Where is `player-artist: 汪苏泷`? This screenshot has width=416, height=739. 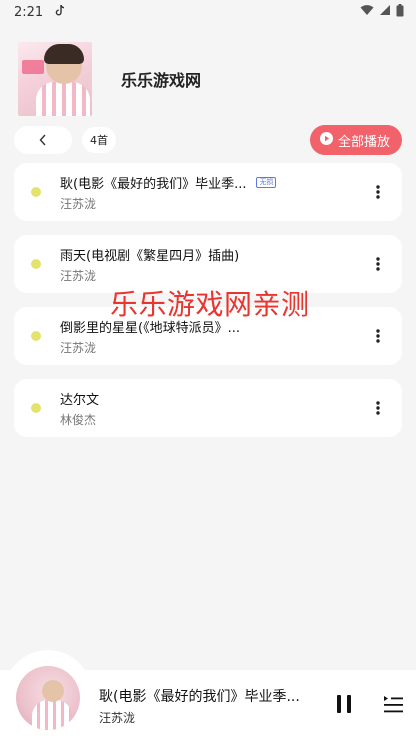 player-artist: 汪苏泷 is located at coordinates (117, 718).